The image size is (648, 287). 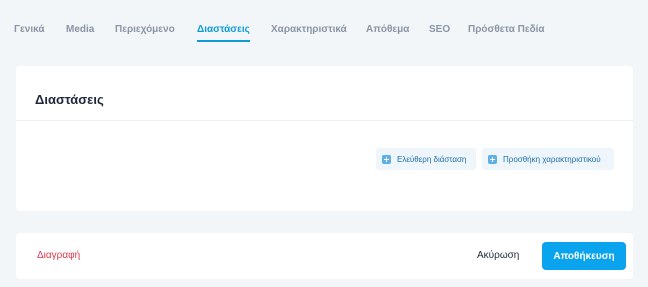 I want to click on add-attribute-label: Προσθήκη χαρακτηριστικού, so click(x=552, y=159).